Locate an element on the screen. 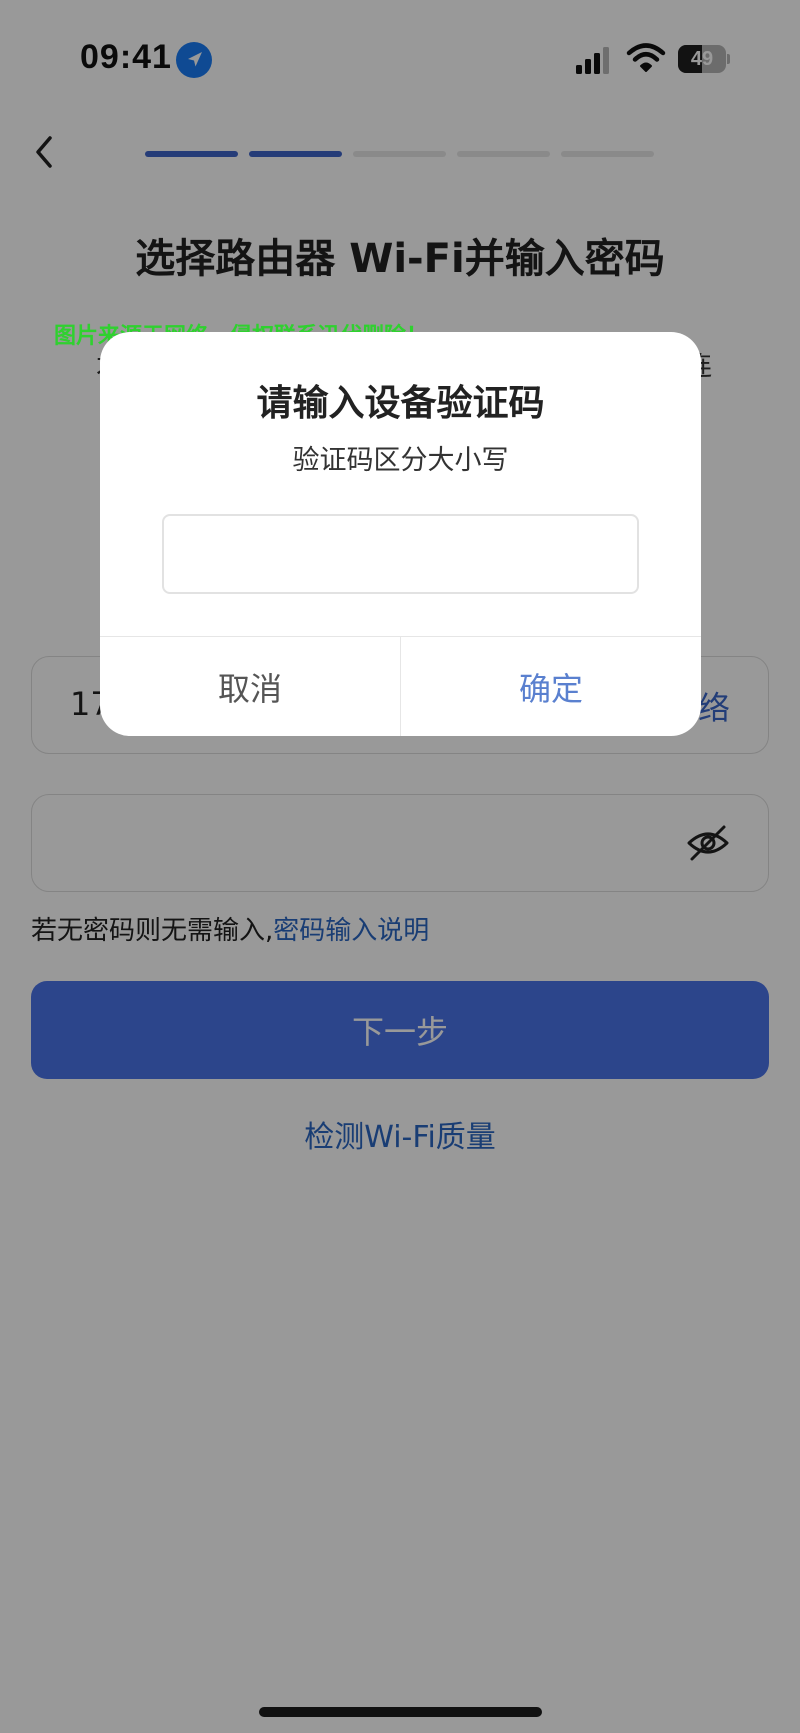 The height and width of the screenshot is (1733, 800). cancel-button: 取消 is located at coordinates (250, 686).